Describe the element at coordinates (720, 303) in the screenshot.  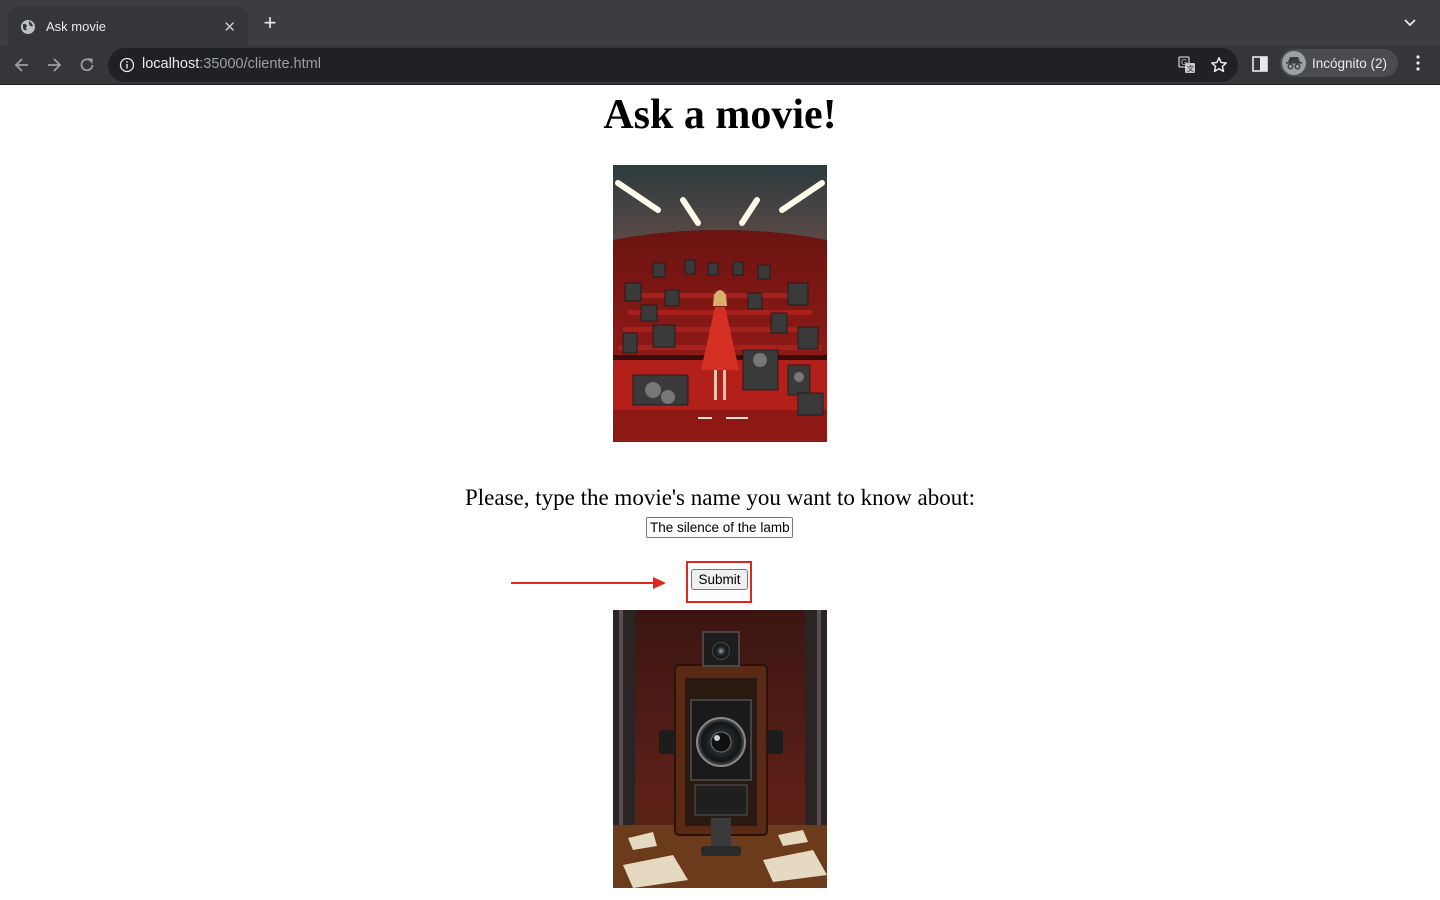
I see `cinema-hall-image` at that location.